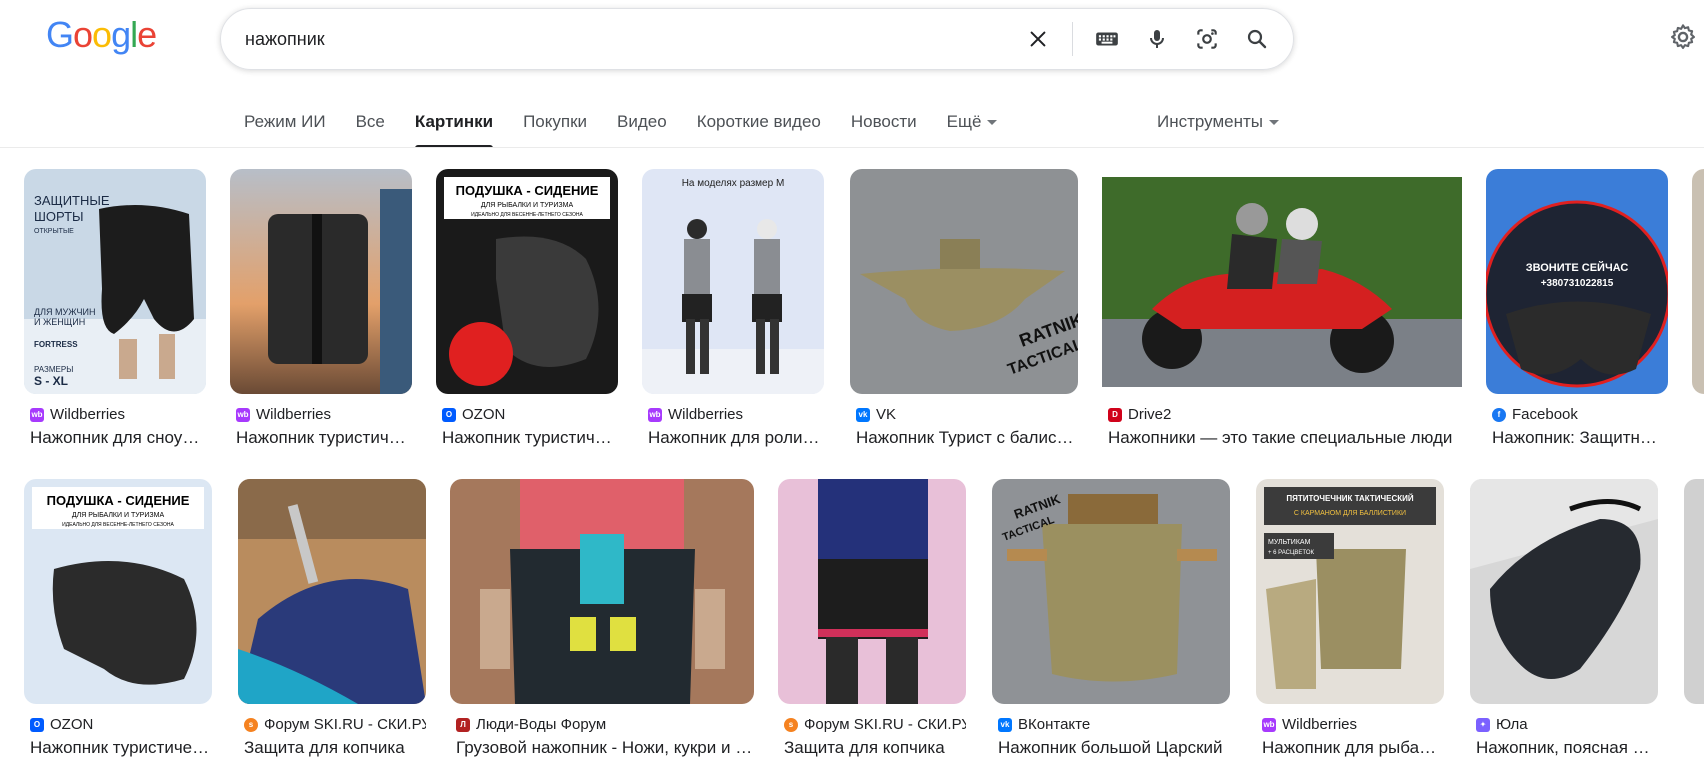  Describe the element at coordinates (1005, 724) in the screenshot. I see `source-favicon-icon: vk` at that location.